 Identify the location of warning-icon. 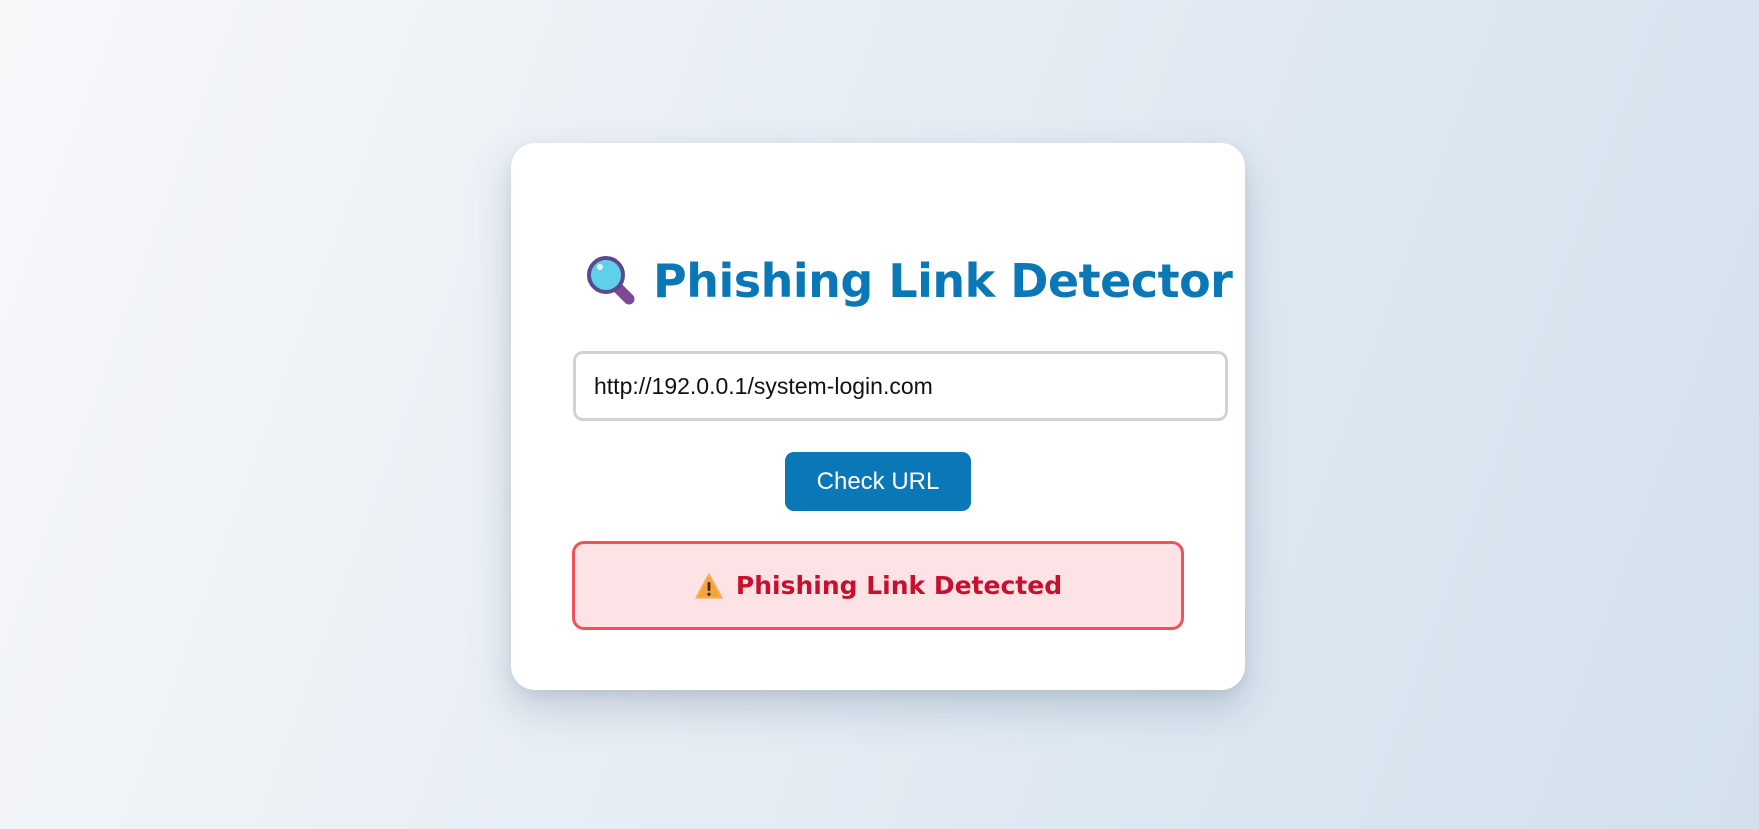
(709, 585).